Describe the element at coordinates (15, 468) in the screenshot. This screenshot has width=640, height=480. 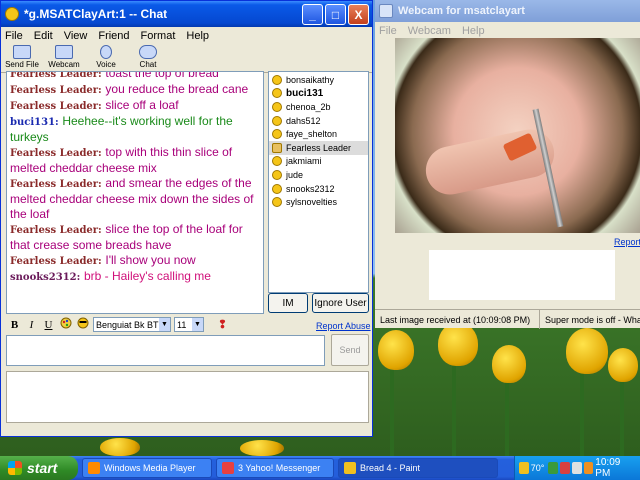
I see `windows-logo-icon` at that location.